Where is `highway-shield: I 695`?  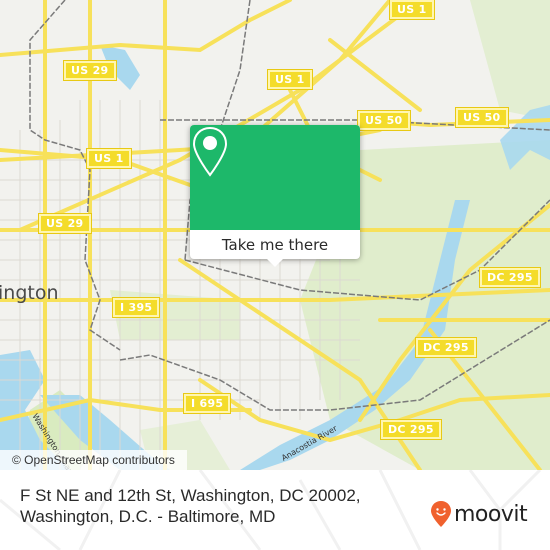
highway-shield: I 695 is located at coordinates (207, 403).